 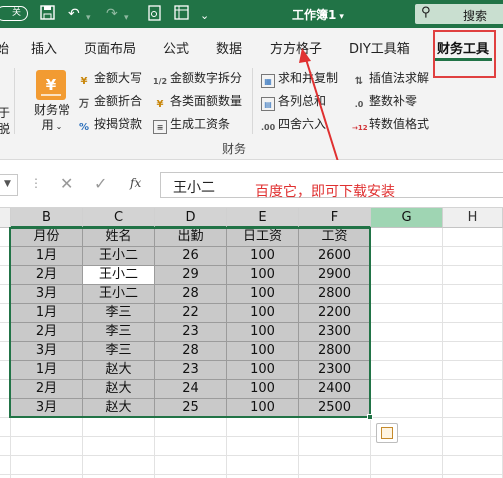 I want to click on header-cell-daily-wage: 日工资, so click(x=263, y=237).